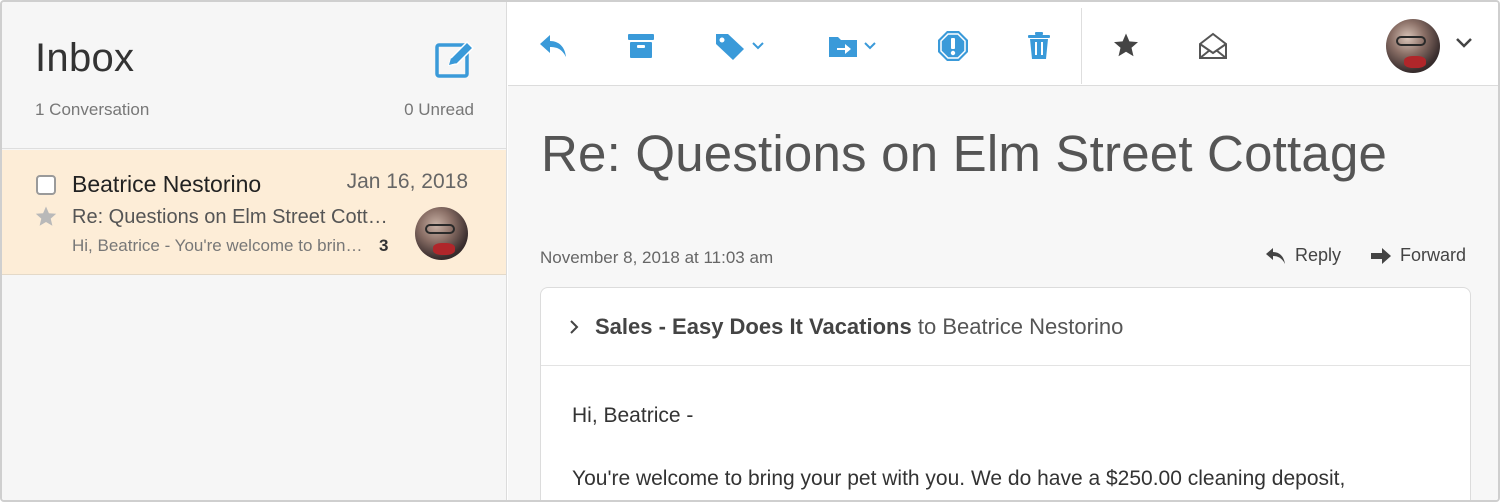 The image size is (1500, 502). I want to click on trash-icon, so click(1039, 46).